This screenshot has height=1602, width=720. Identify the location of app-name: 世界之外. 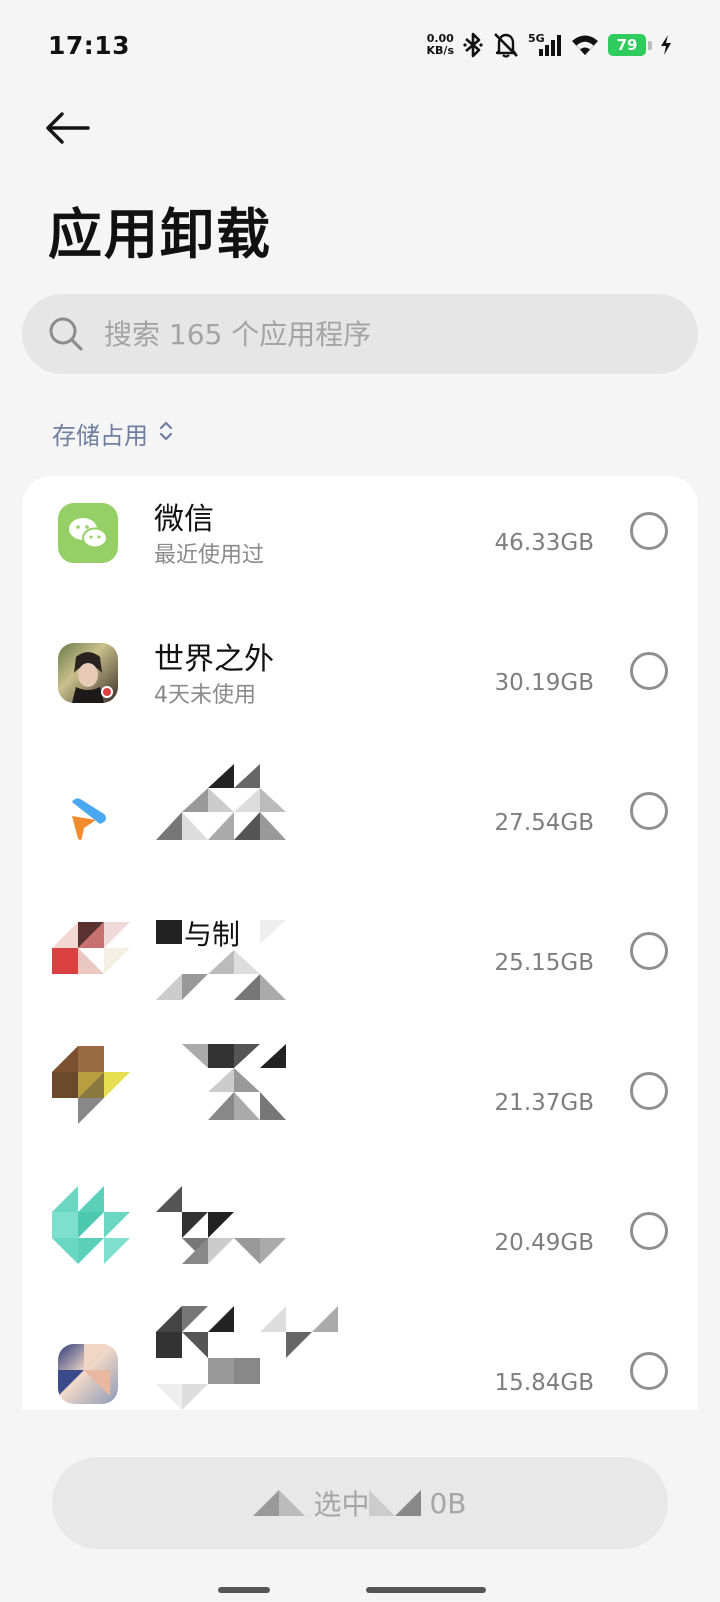
(214, 659).